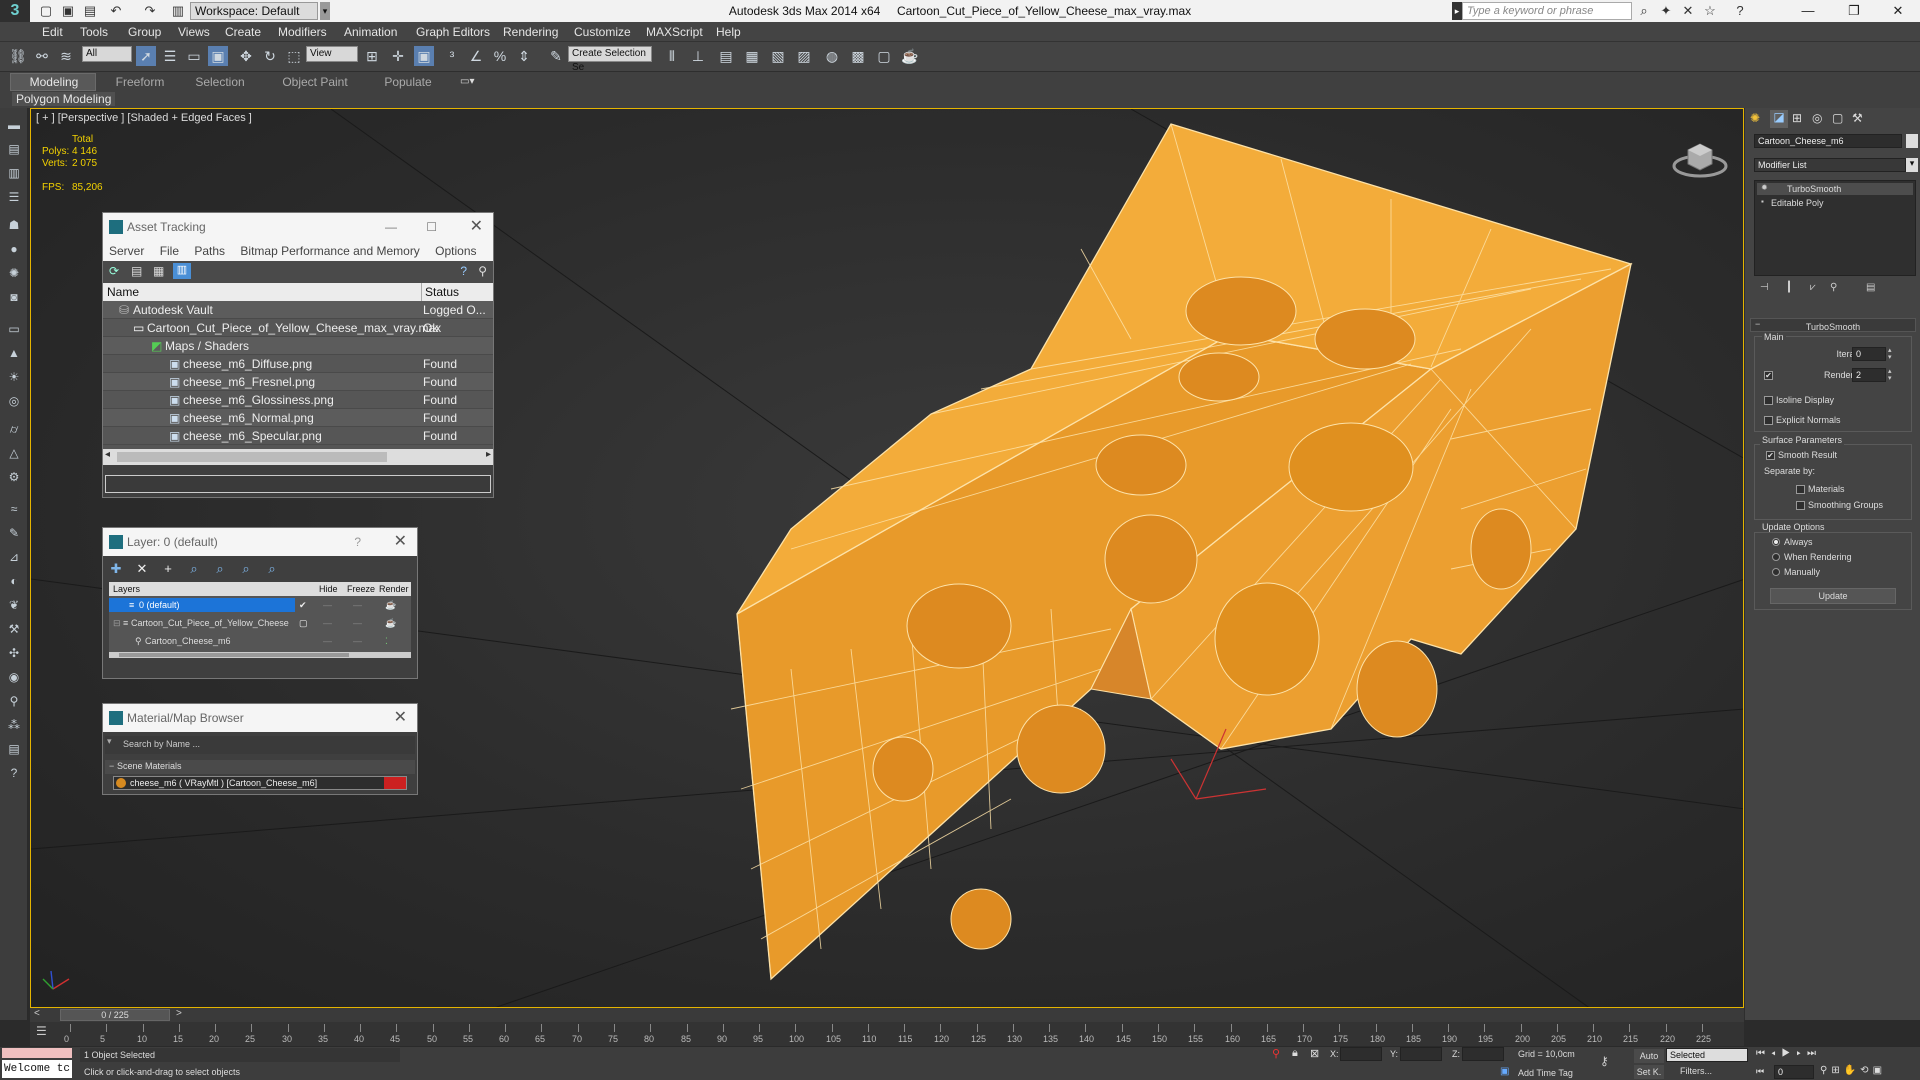 The width and height of the screenshot is (1920, 1080). I want to click on time-tag-icon: ▣, so click(1504, 1071).